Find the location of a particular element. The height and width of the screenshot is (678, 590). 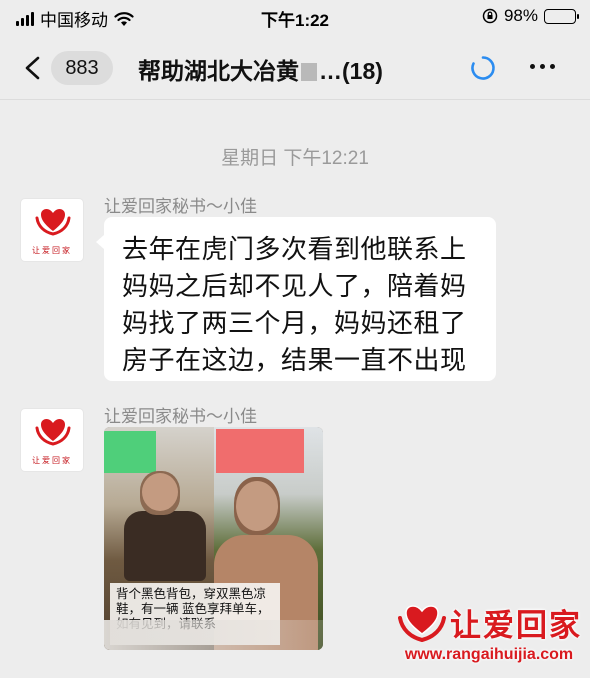

chevron-left-icon is located at coordinates (33, 68).